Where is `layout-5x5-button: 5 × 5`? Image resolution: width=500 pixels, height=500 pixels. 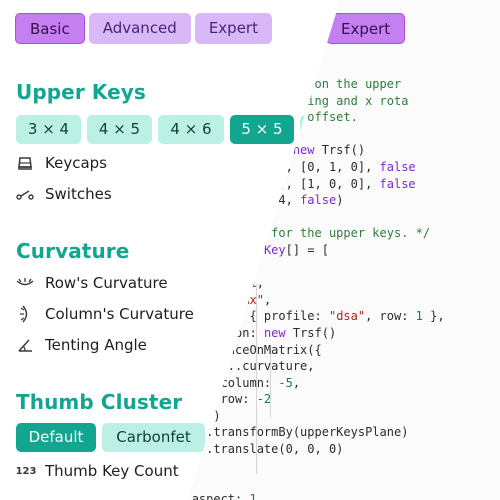
layout-5x5-button: 5 × 5 is located at coordinates (262, 129).